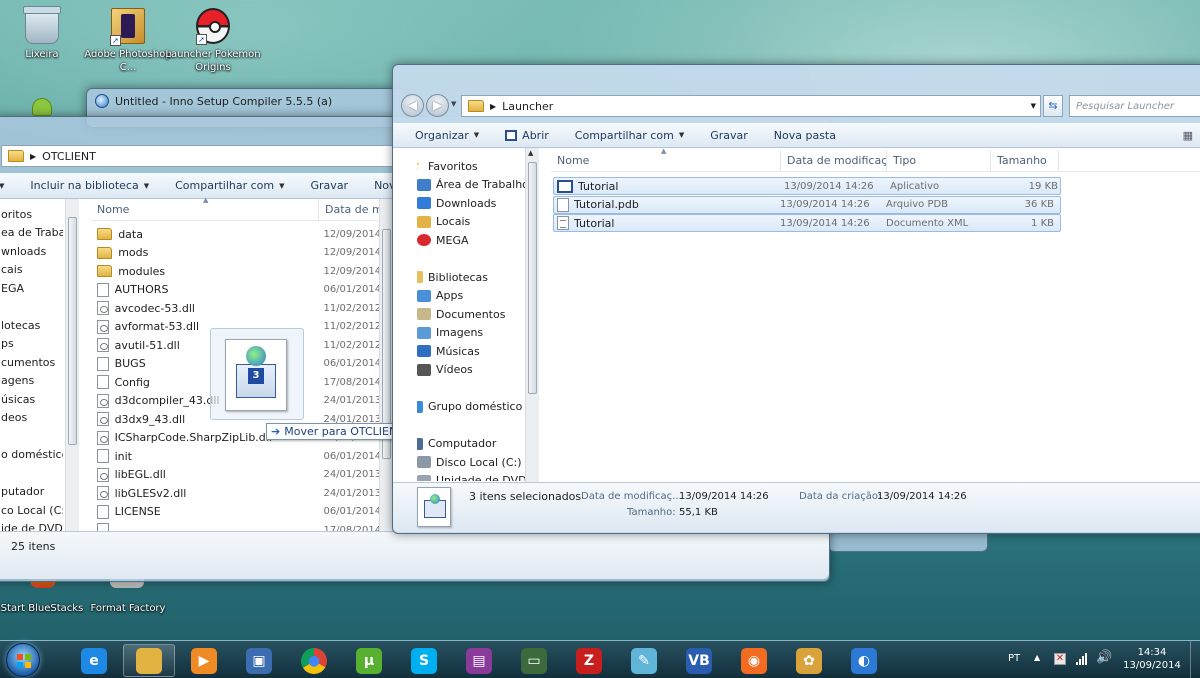 This screenshot has width=1200, height=678. What do you see at coordinates (69, 156) in the screenshot?
I see `breadcrumb-otclient: OTCLIENT` at bounding box center [69, 156].